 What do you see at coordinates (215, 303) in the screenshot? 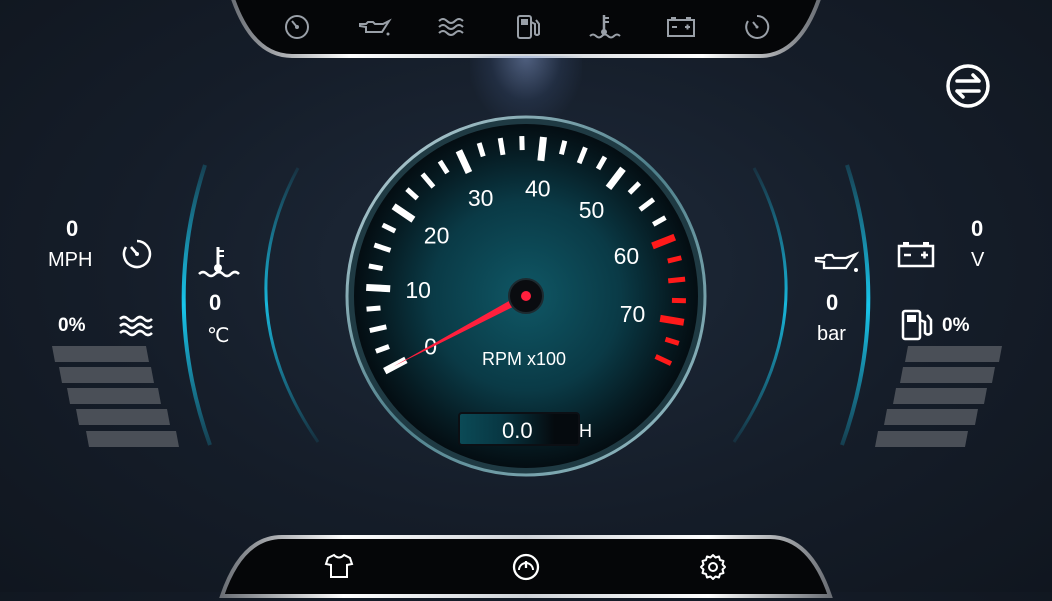
I see `coolant-temp-value: 0` at bounding box center [215, 303].